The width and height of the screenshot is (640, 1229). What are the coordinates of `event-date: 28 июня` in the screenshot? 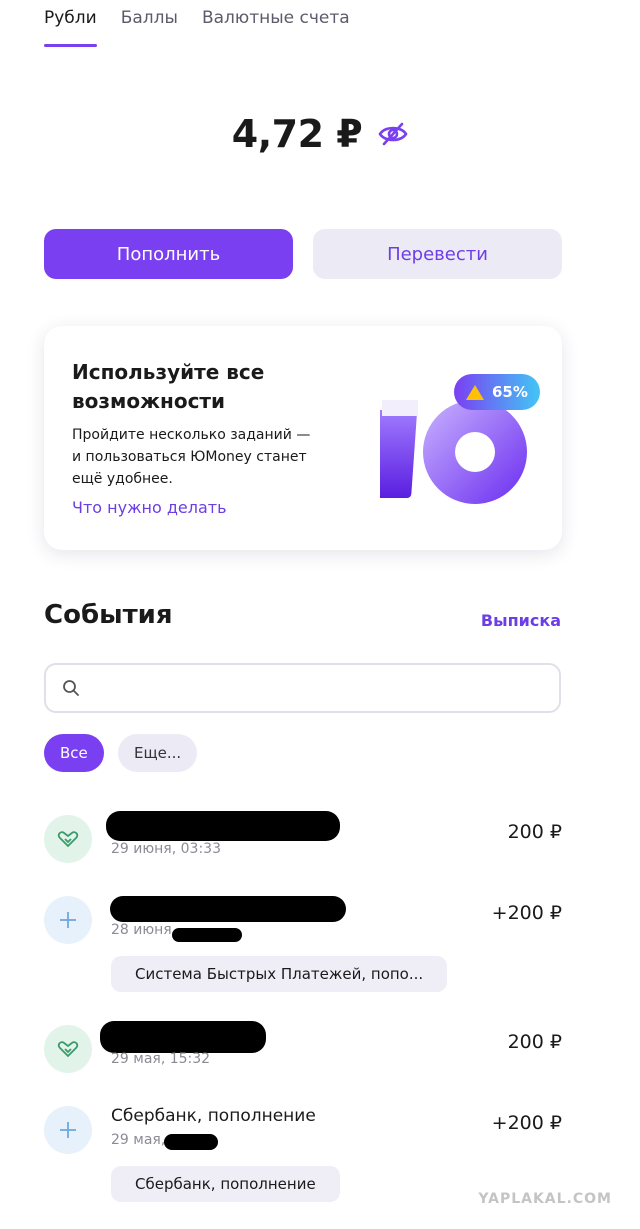 It's located at (141, 930).